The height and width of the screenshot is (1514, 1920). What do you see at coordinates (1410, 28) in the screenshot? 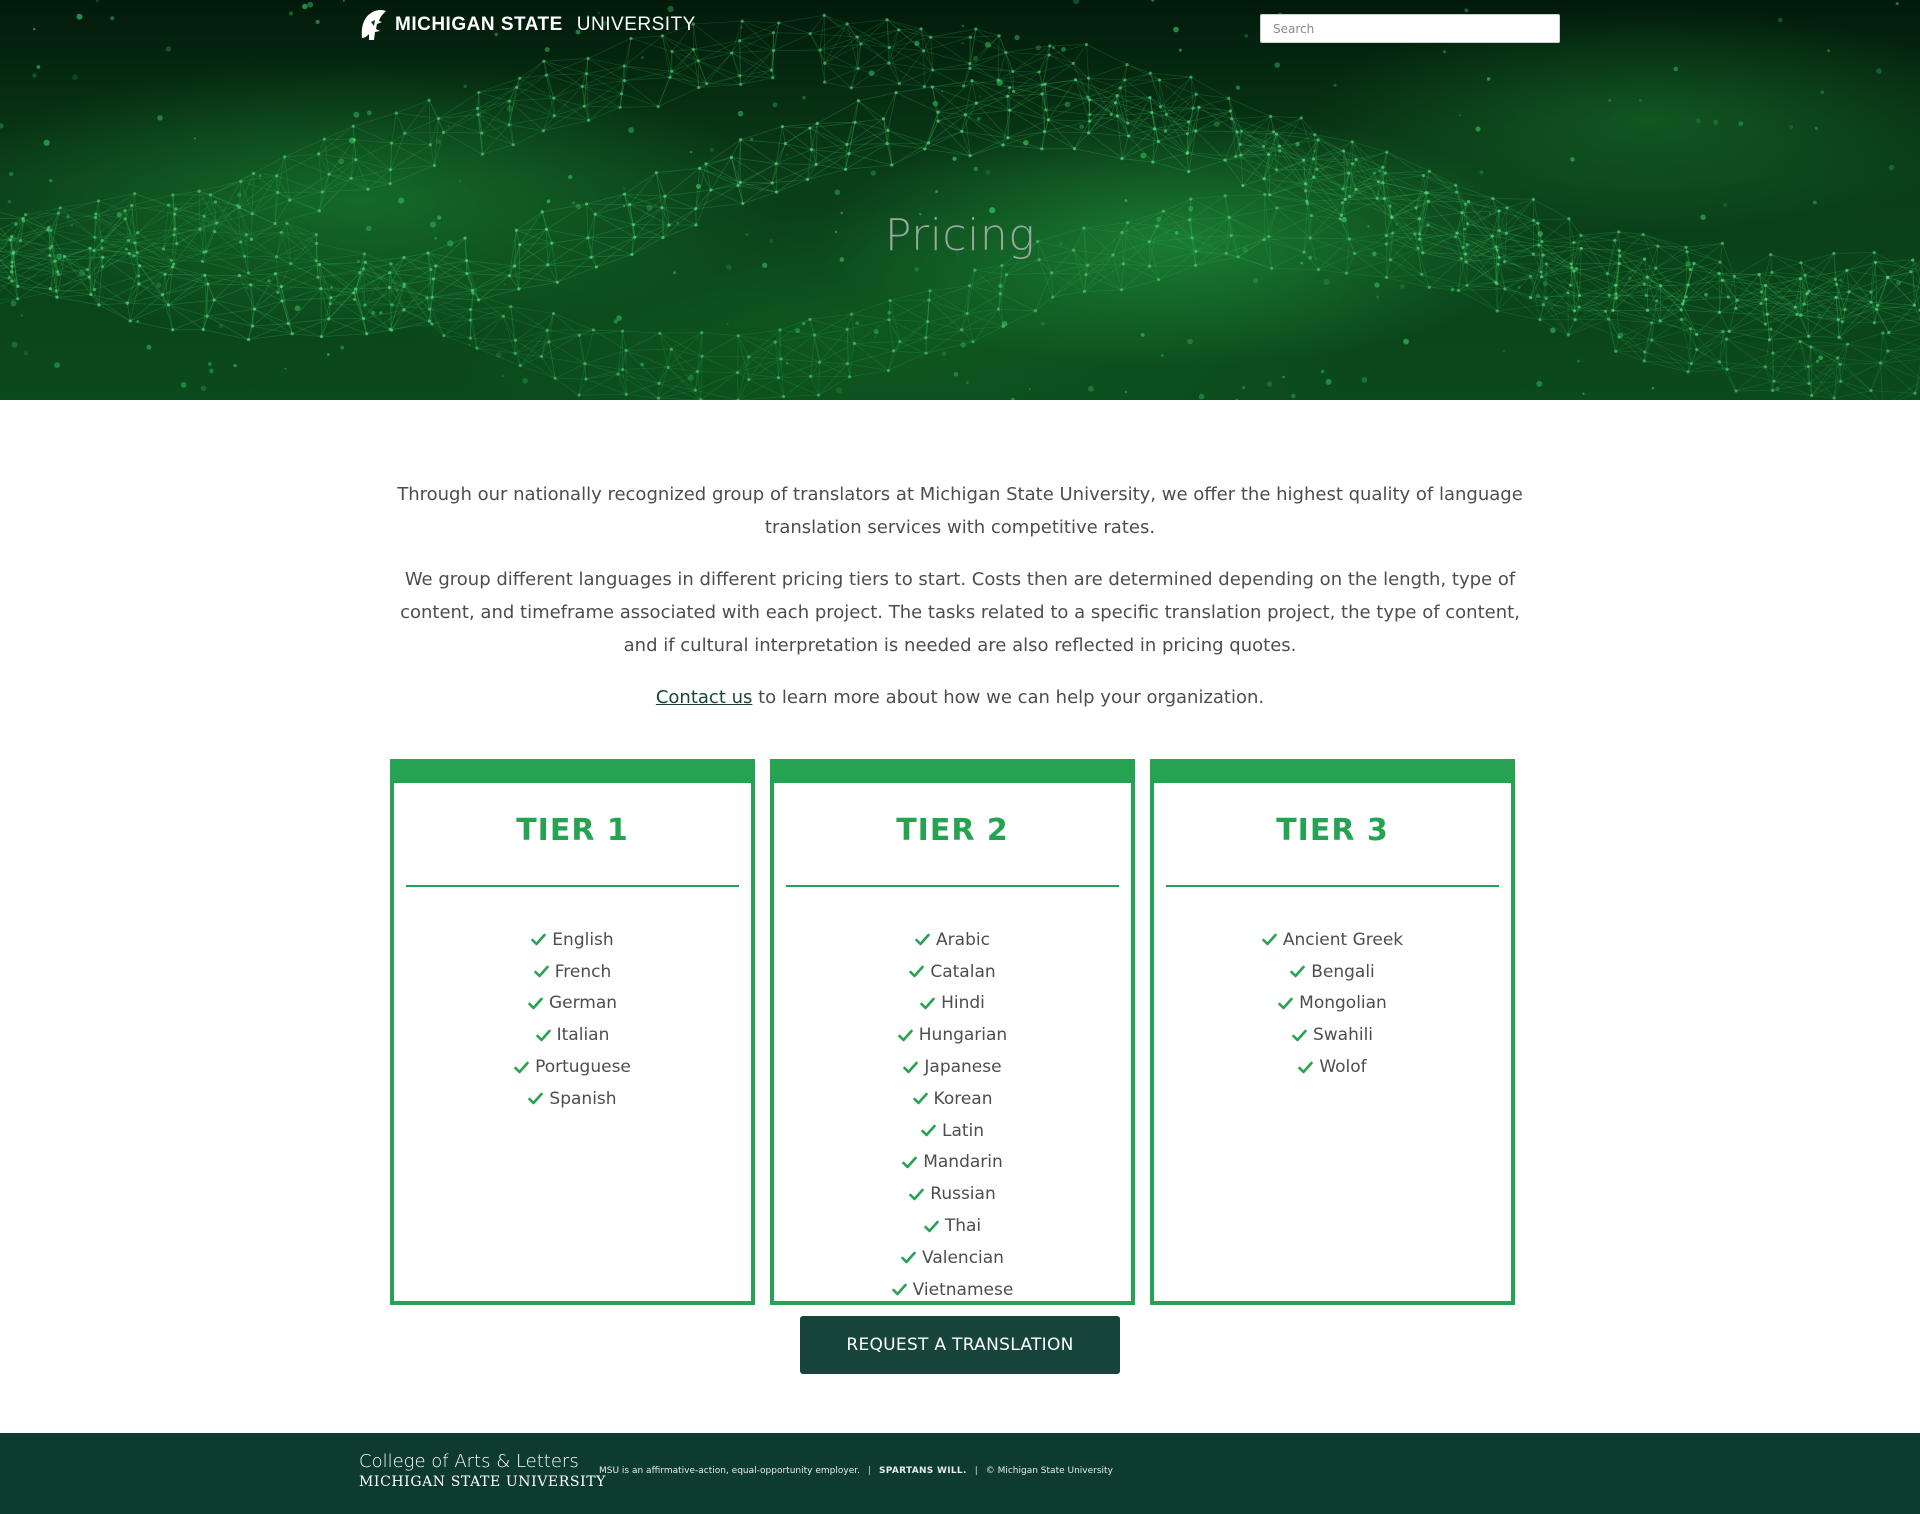
I see `search-input` at bounding box center [1410, 28].